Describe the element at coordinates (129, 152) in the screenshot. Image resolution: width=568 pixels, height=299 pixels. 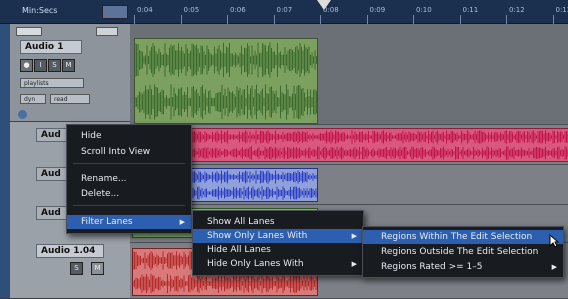
I see `menu-item-scroll-into-view: Scroll Into View` at that location.